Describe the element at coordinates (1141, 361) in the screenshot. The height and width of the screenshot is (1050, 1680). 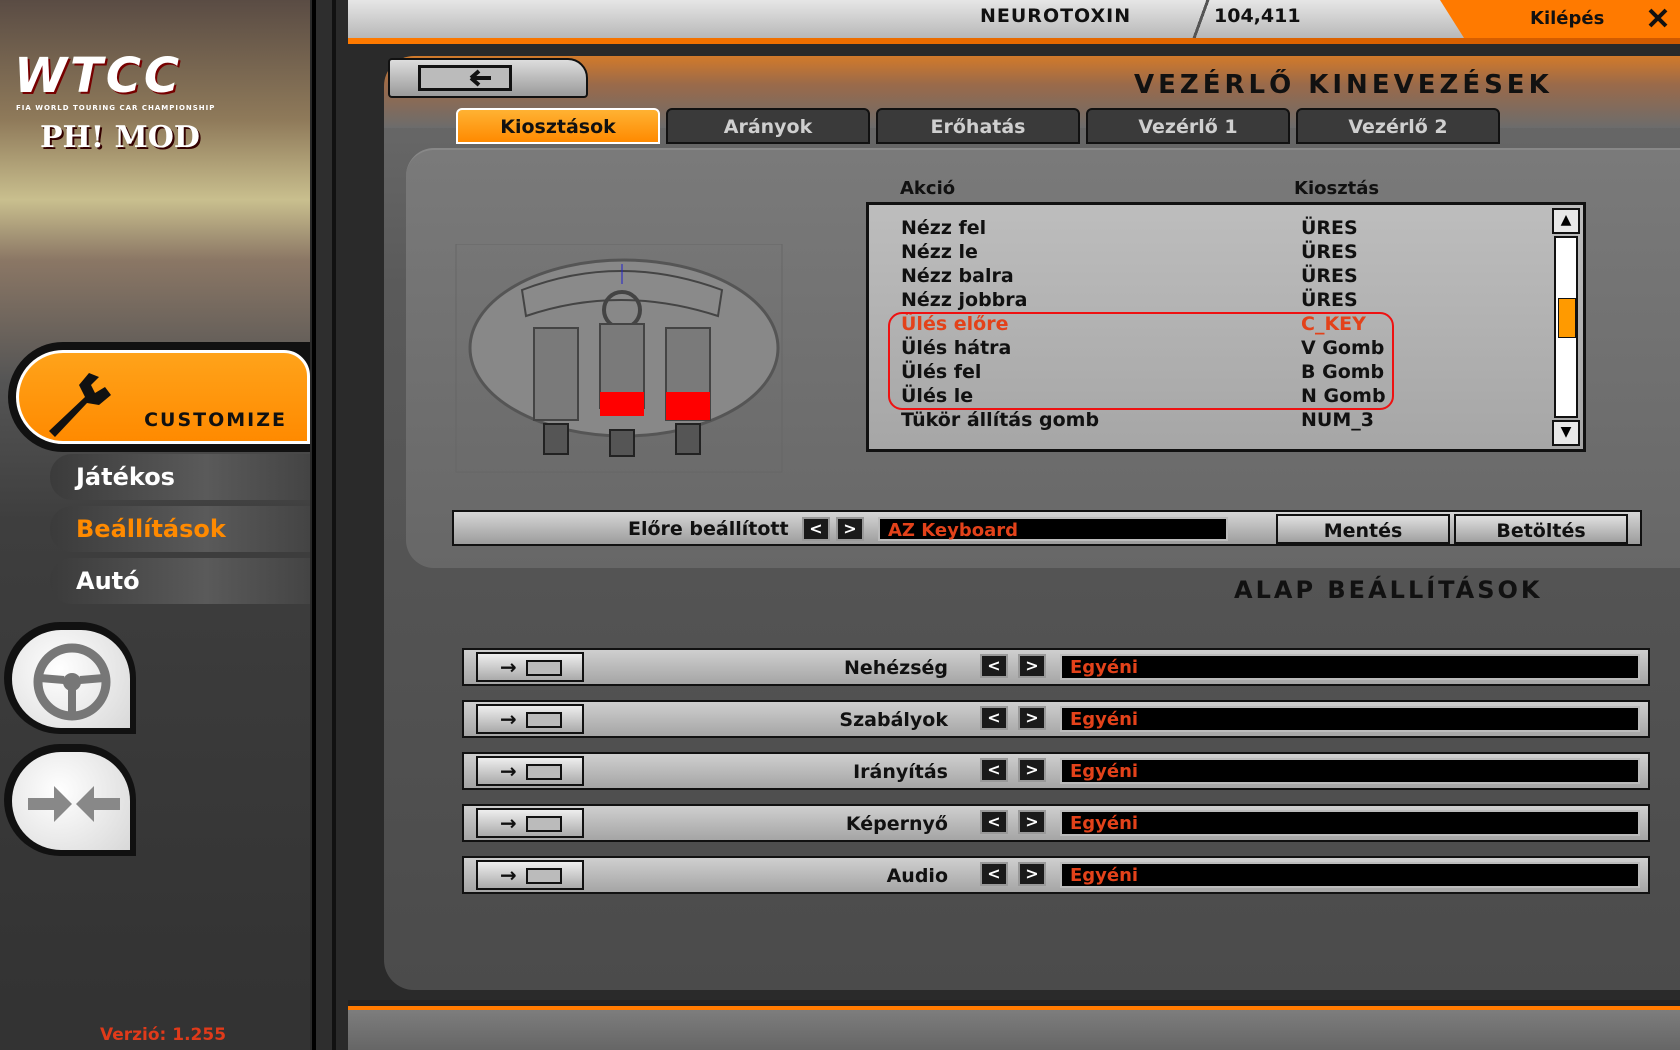
I see `highlight-annotation` at that location.